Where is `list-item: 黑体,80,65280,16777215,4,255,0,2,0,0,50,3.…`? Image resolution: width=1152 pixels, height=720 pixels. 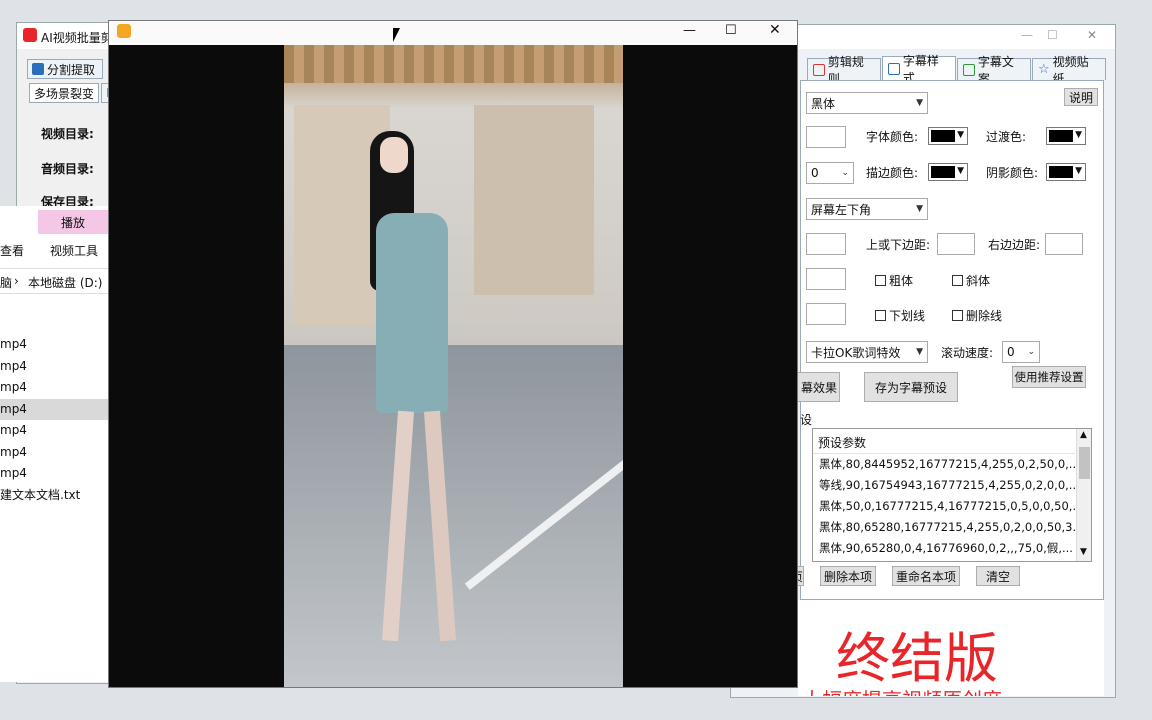 list-item: 黑体,80,65280,16777215,4,255,0,2,0,0,50,3.… is located at coordinates (944, 527).